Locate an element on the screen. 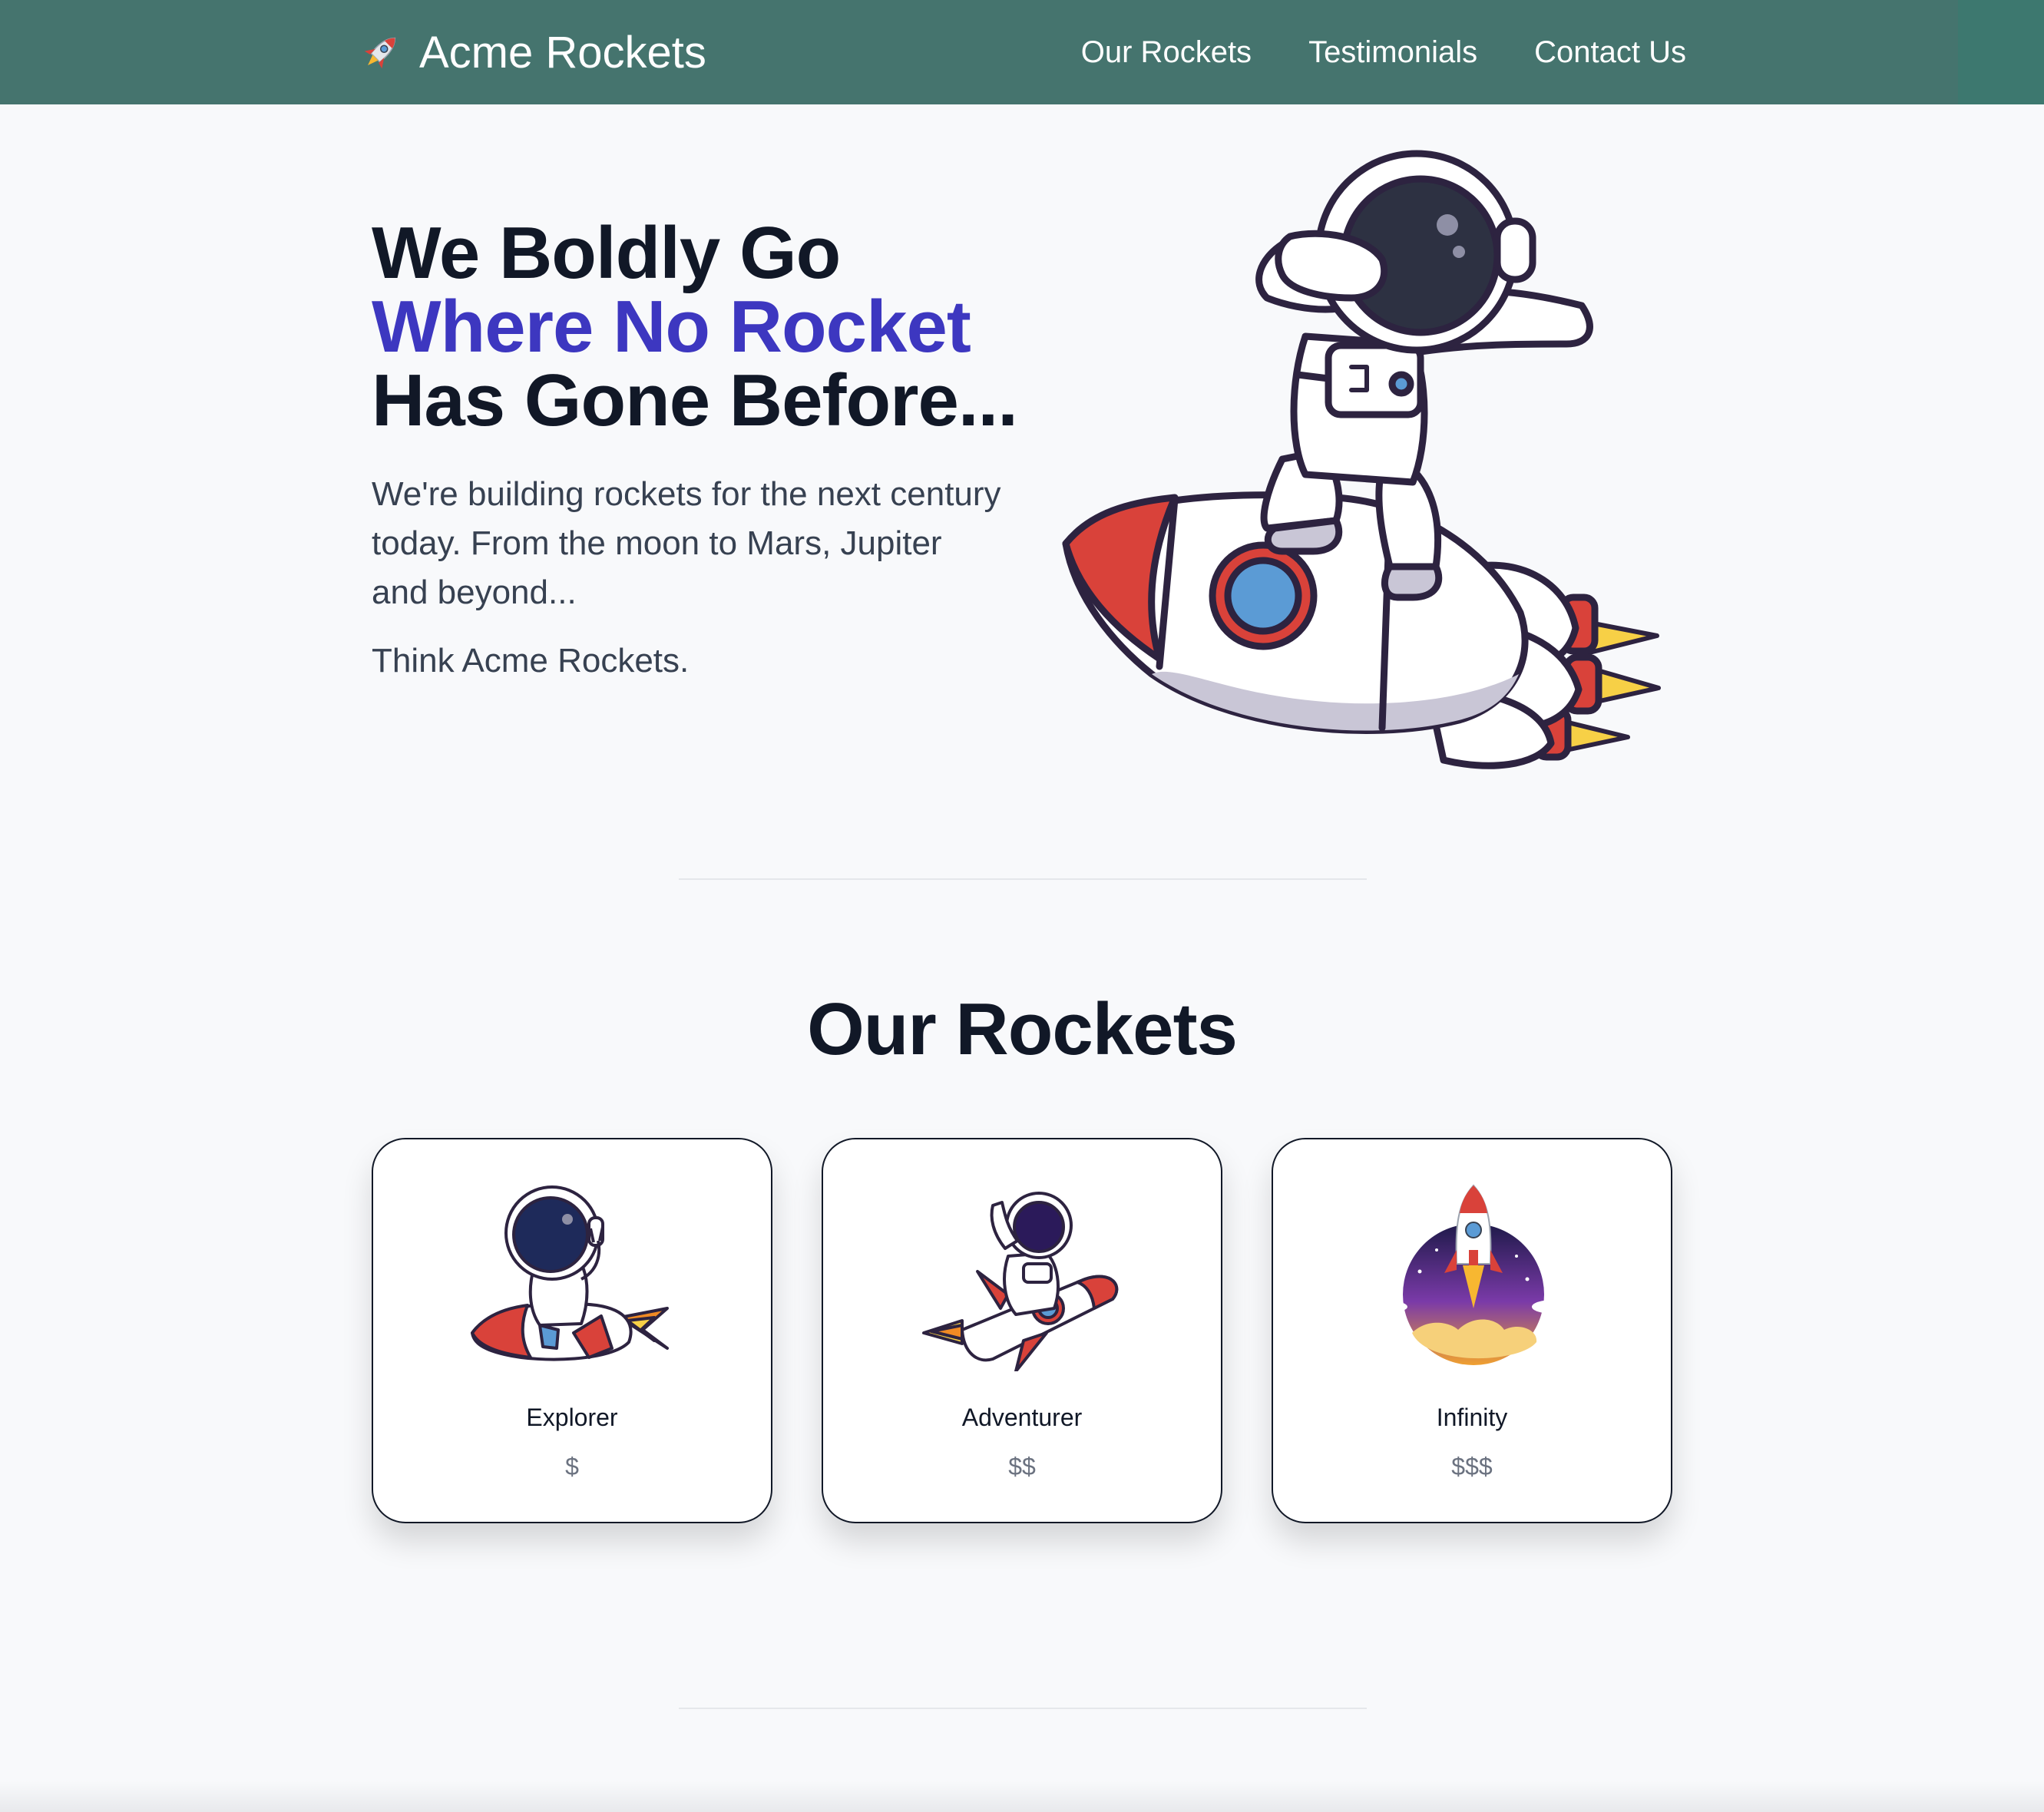  nav-link-contact-us: Contact Us is located at coordinates (1610, 52).